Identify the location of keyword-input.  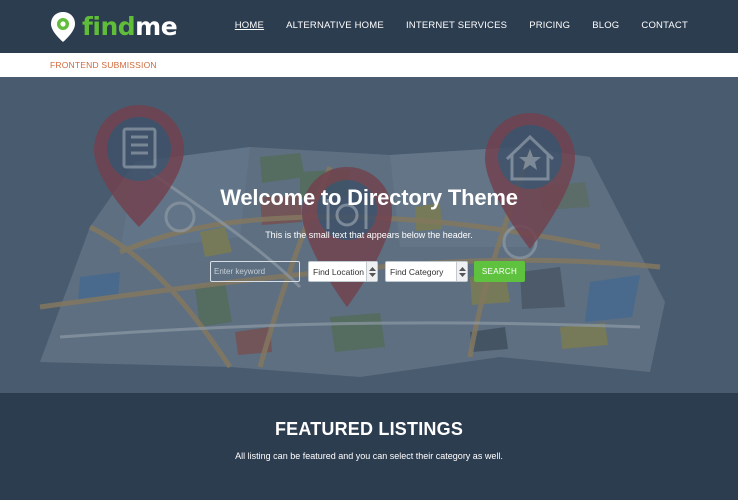
(255, 271).